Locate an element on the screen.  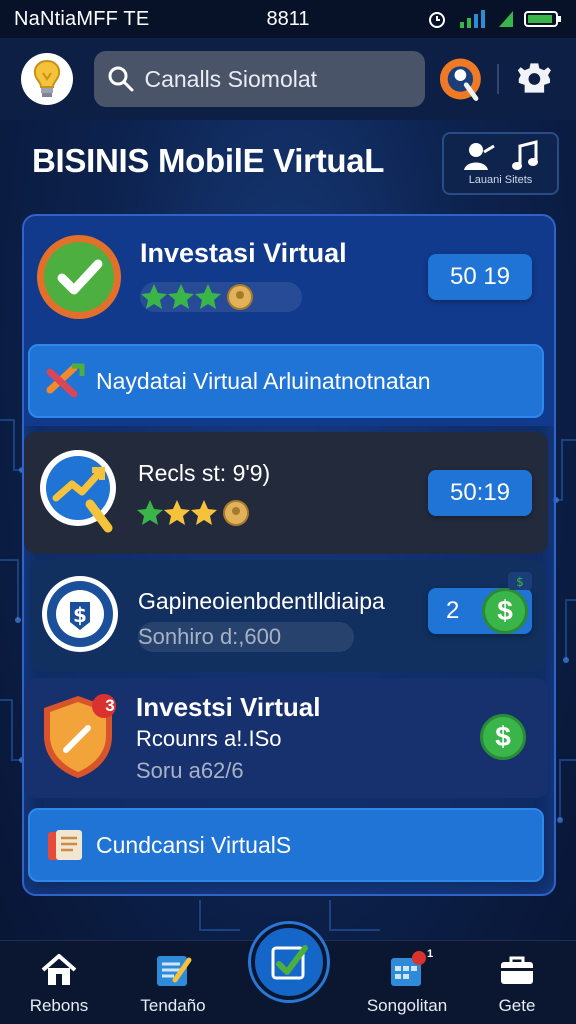
card-value: 50:19 is located at coordinates (480, 493).